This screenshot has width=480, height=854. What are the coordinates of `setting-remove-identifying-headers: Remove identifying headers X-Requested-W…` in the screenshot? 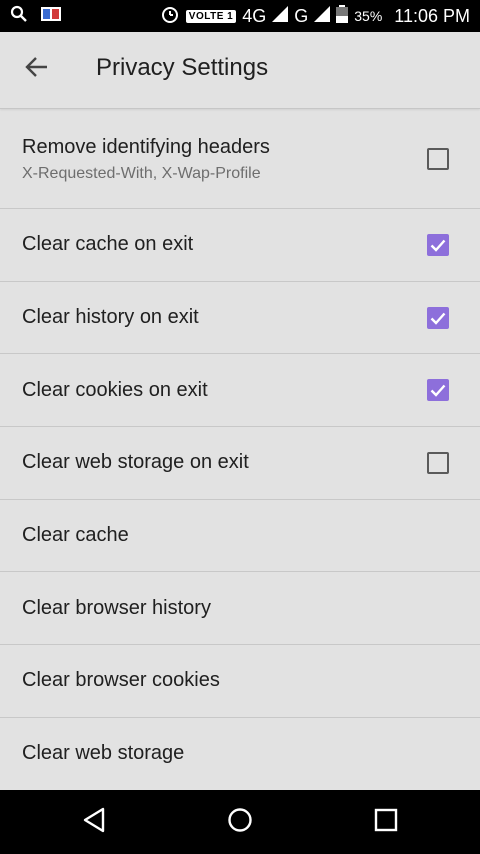 It's located at (240, 159).